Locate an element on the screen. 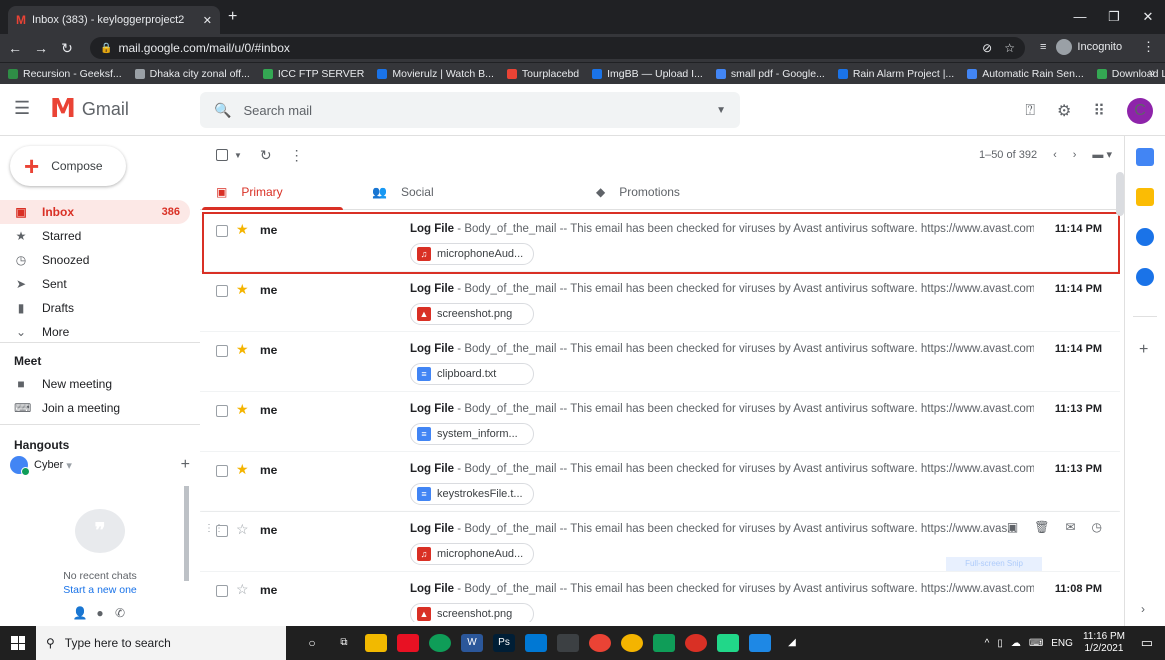 The height and width of the screenshot is (660, 1165). phone-icon: ✆ is located at coordinates (120, 616).